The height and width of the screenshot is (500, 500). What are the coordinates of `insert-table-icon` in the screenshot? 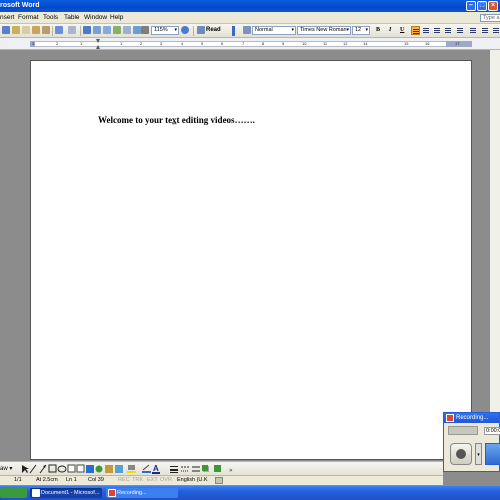 It's located at (107, 30).